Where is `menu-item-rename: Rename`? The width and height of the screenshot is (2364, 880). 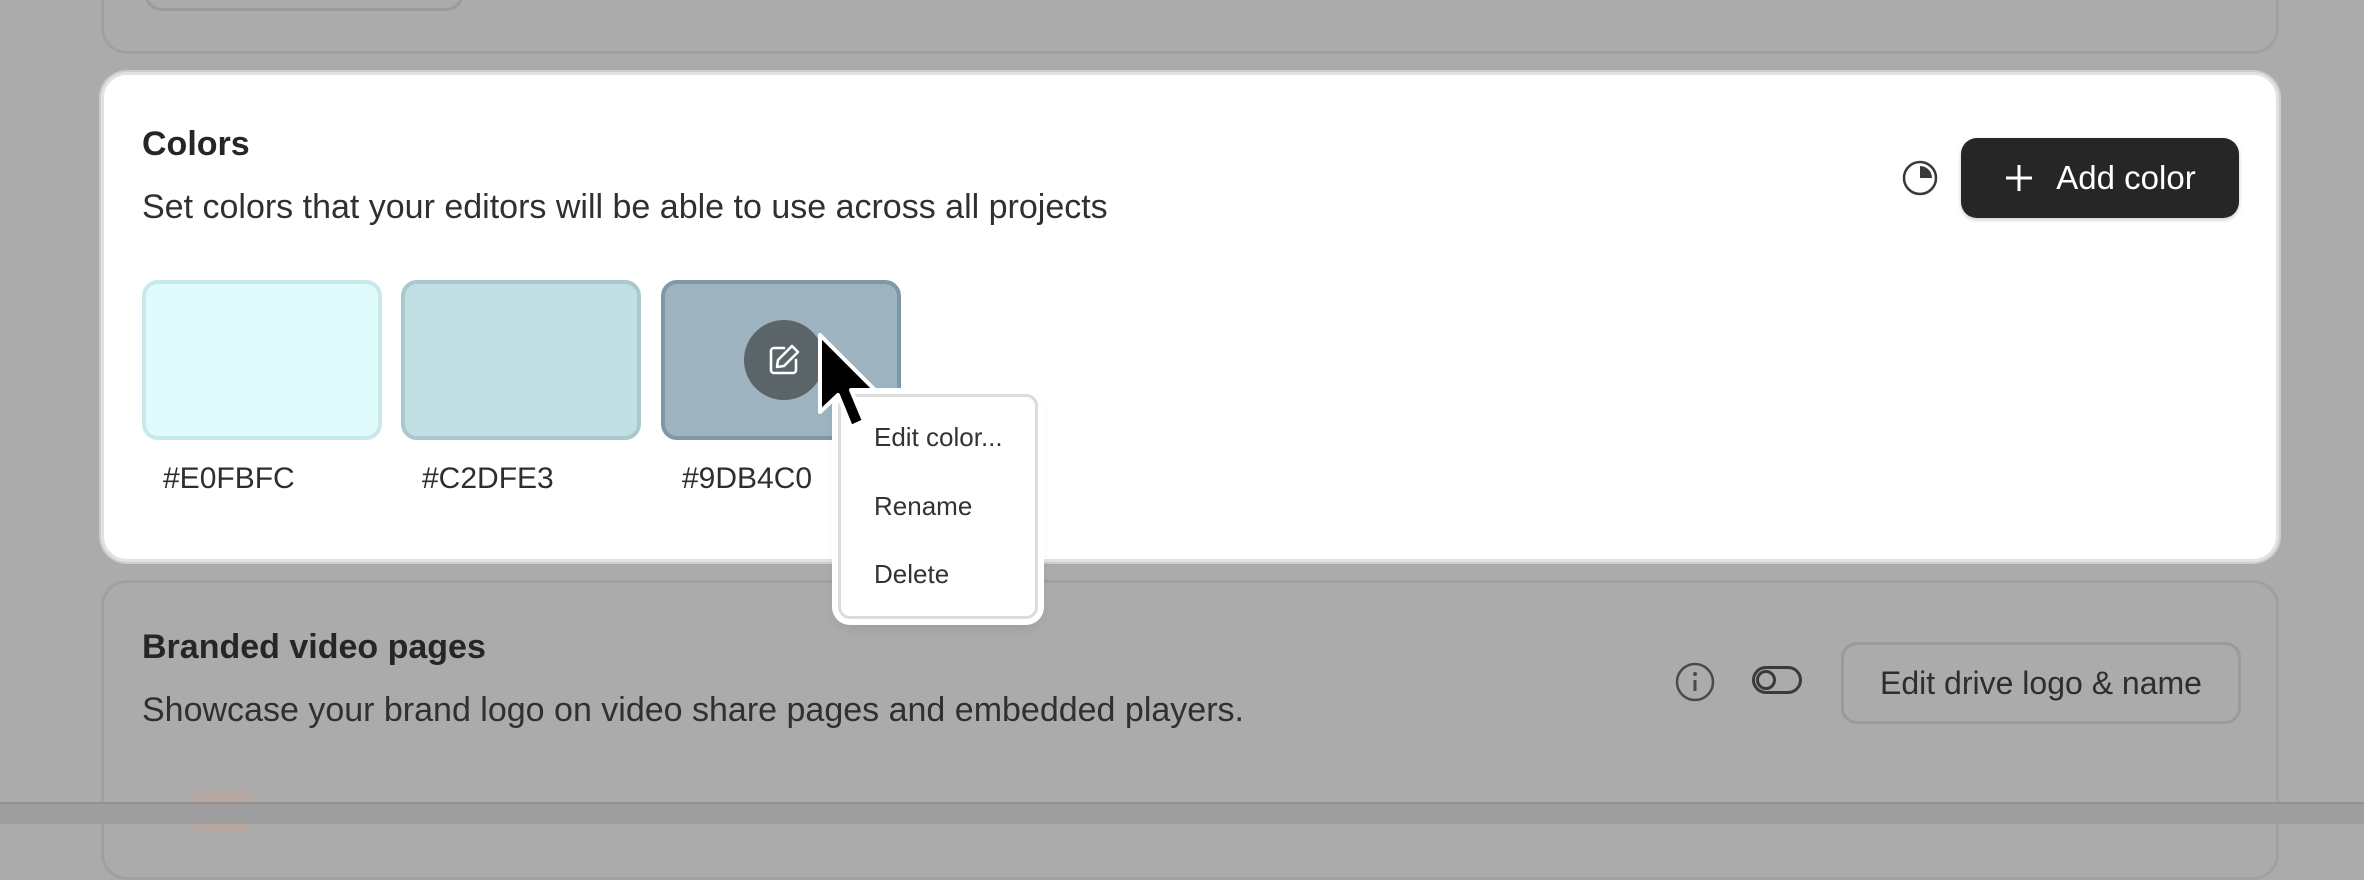 menu-item-rename: Rename is located at coordinates (923, 506).